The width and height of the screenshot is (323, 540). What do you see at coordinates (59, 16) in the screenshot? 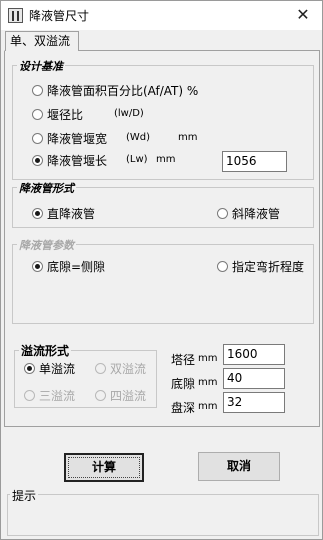
I see `window-title: 降液管尺寸` at bounding box center [59, 16].